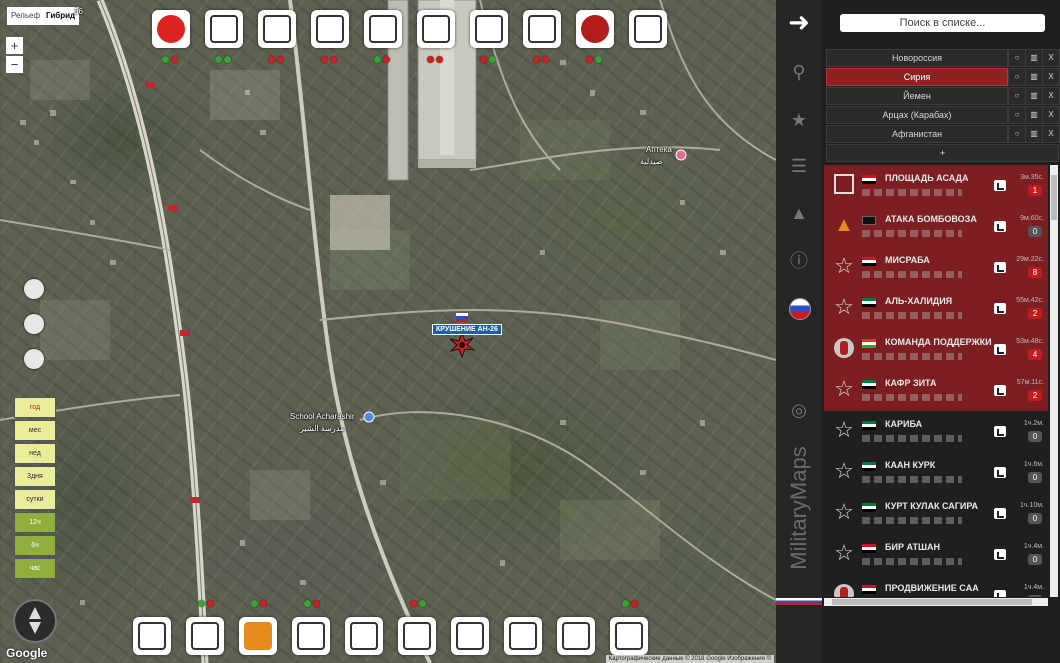  What do you see at coordinates (470, 636) in the screenshot?
I see `text-icon` at bounding box center [470, 636].